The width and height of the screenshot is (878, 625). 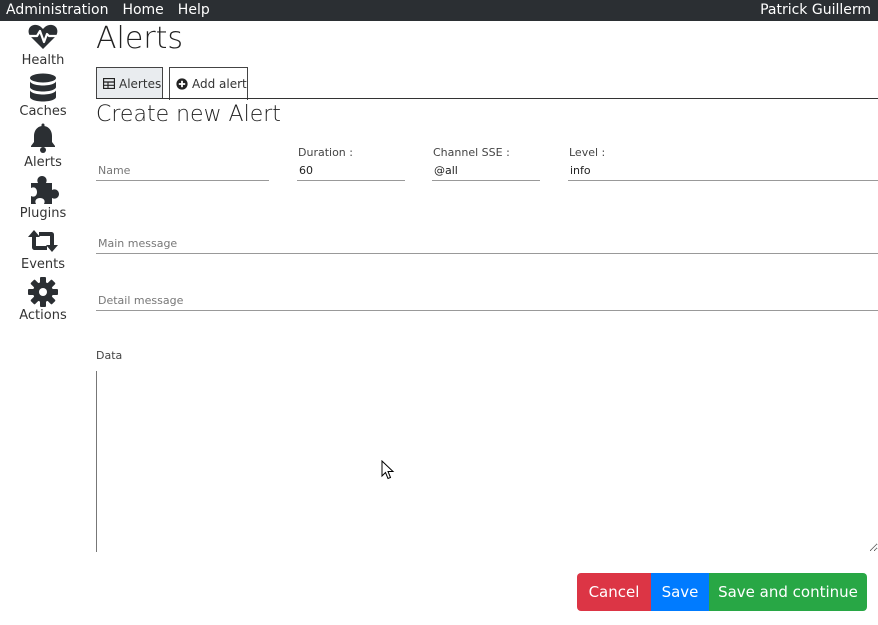 I want to click on level-field, so click(x=723, y=171).